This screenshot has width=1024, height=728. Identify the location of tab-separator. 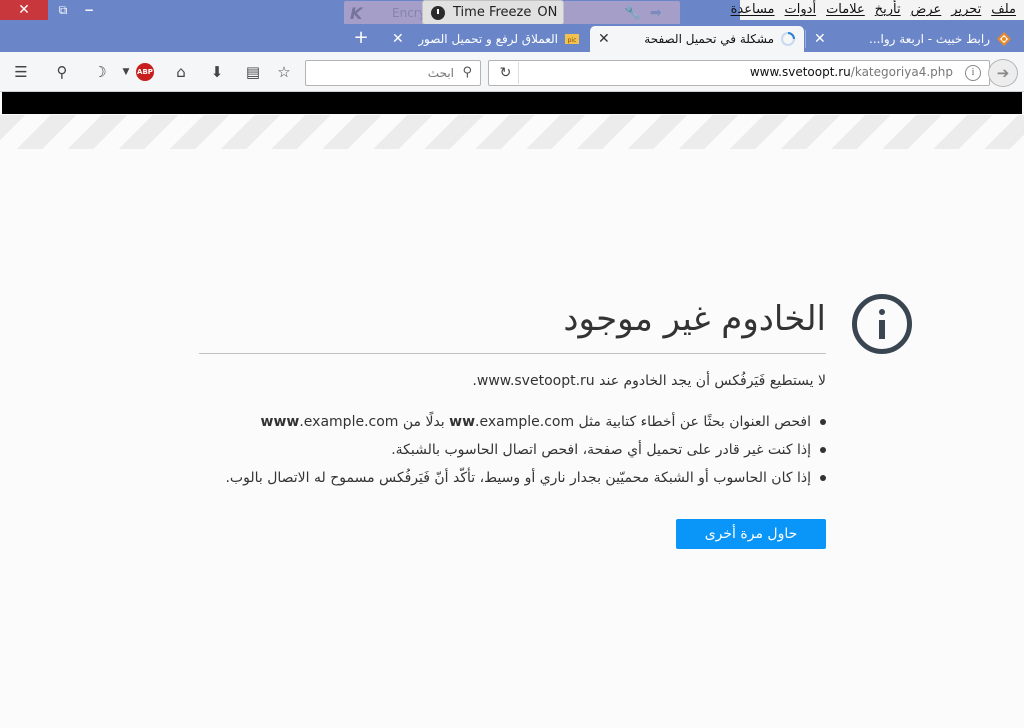
(805, 39).